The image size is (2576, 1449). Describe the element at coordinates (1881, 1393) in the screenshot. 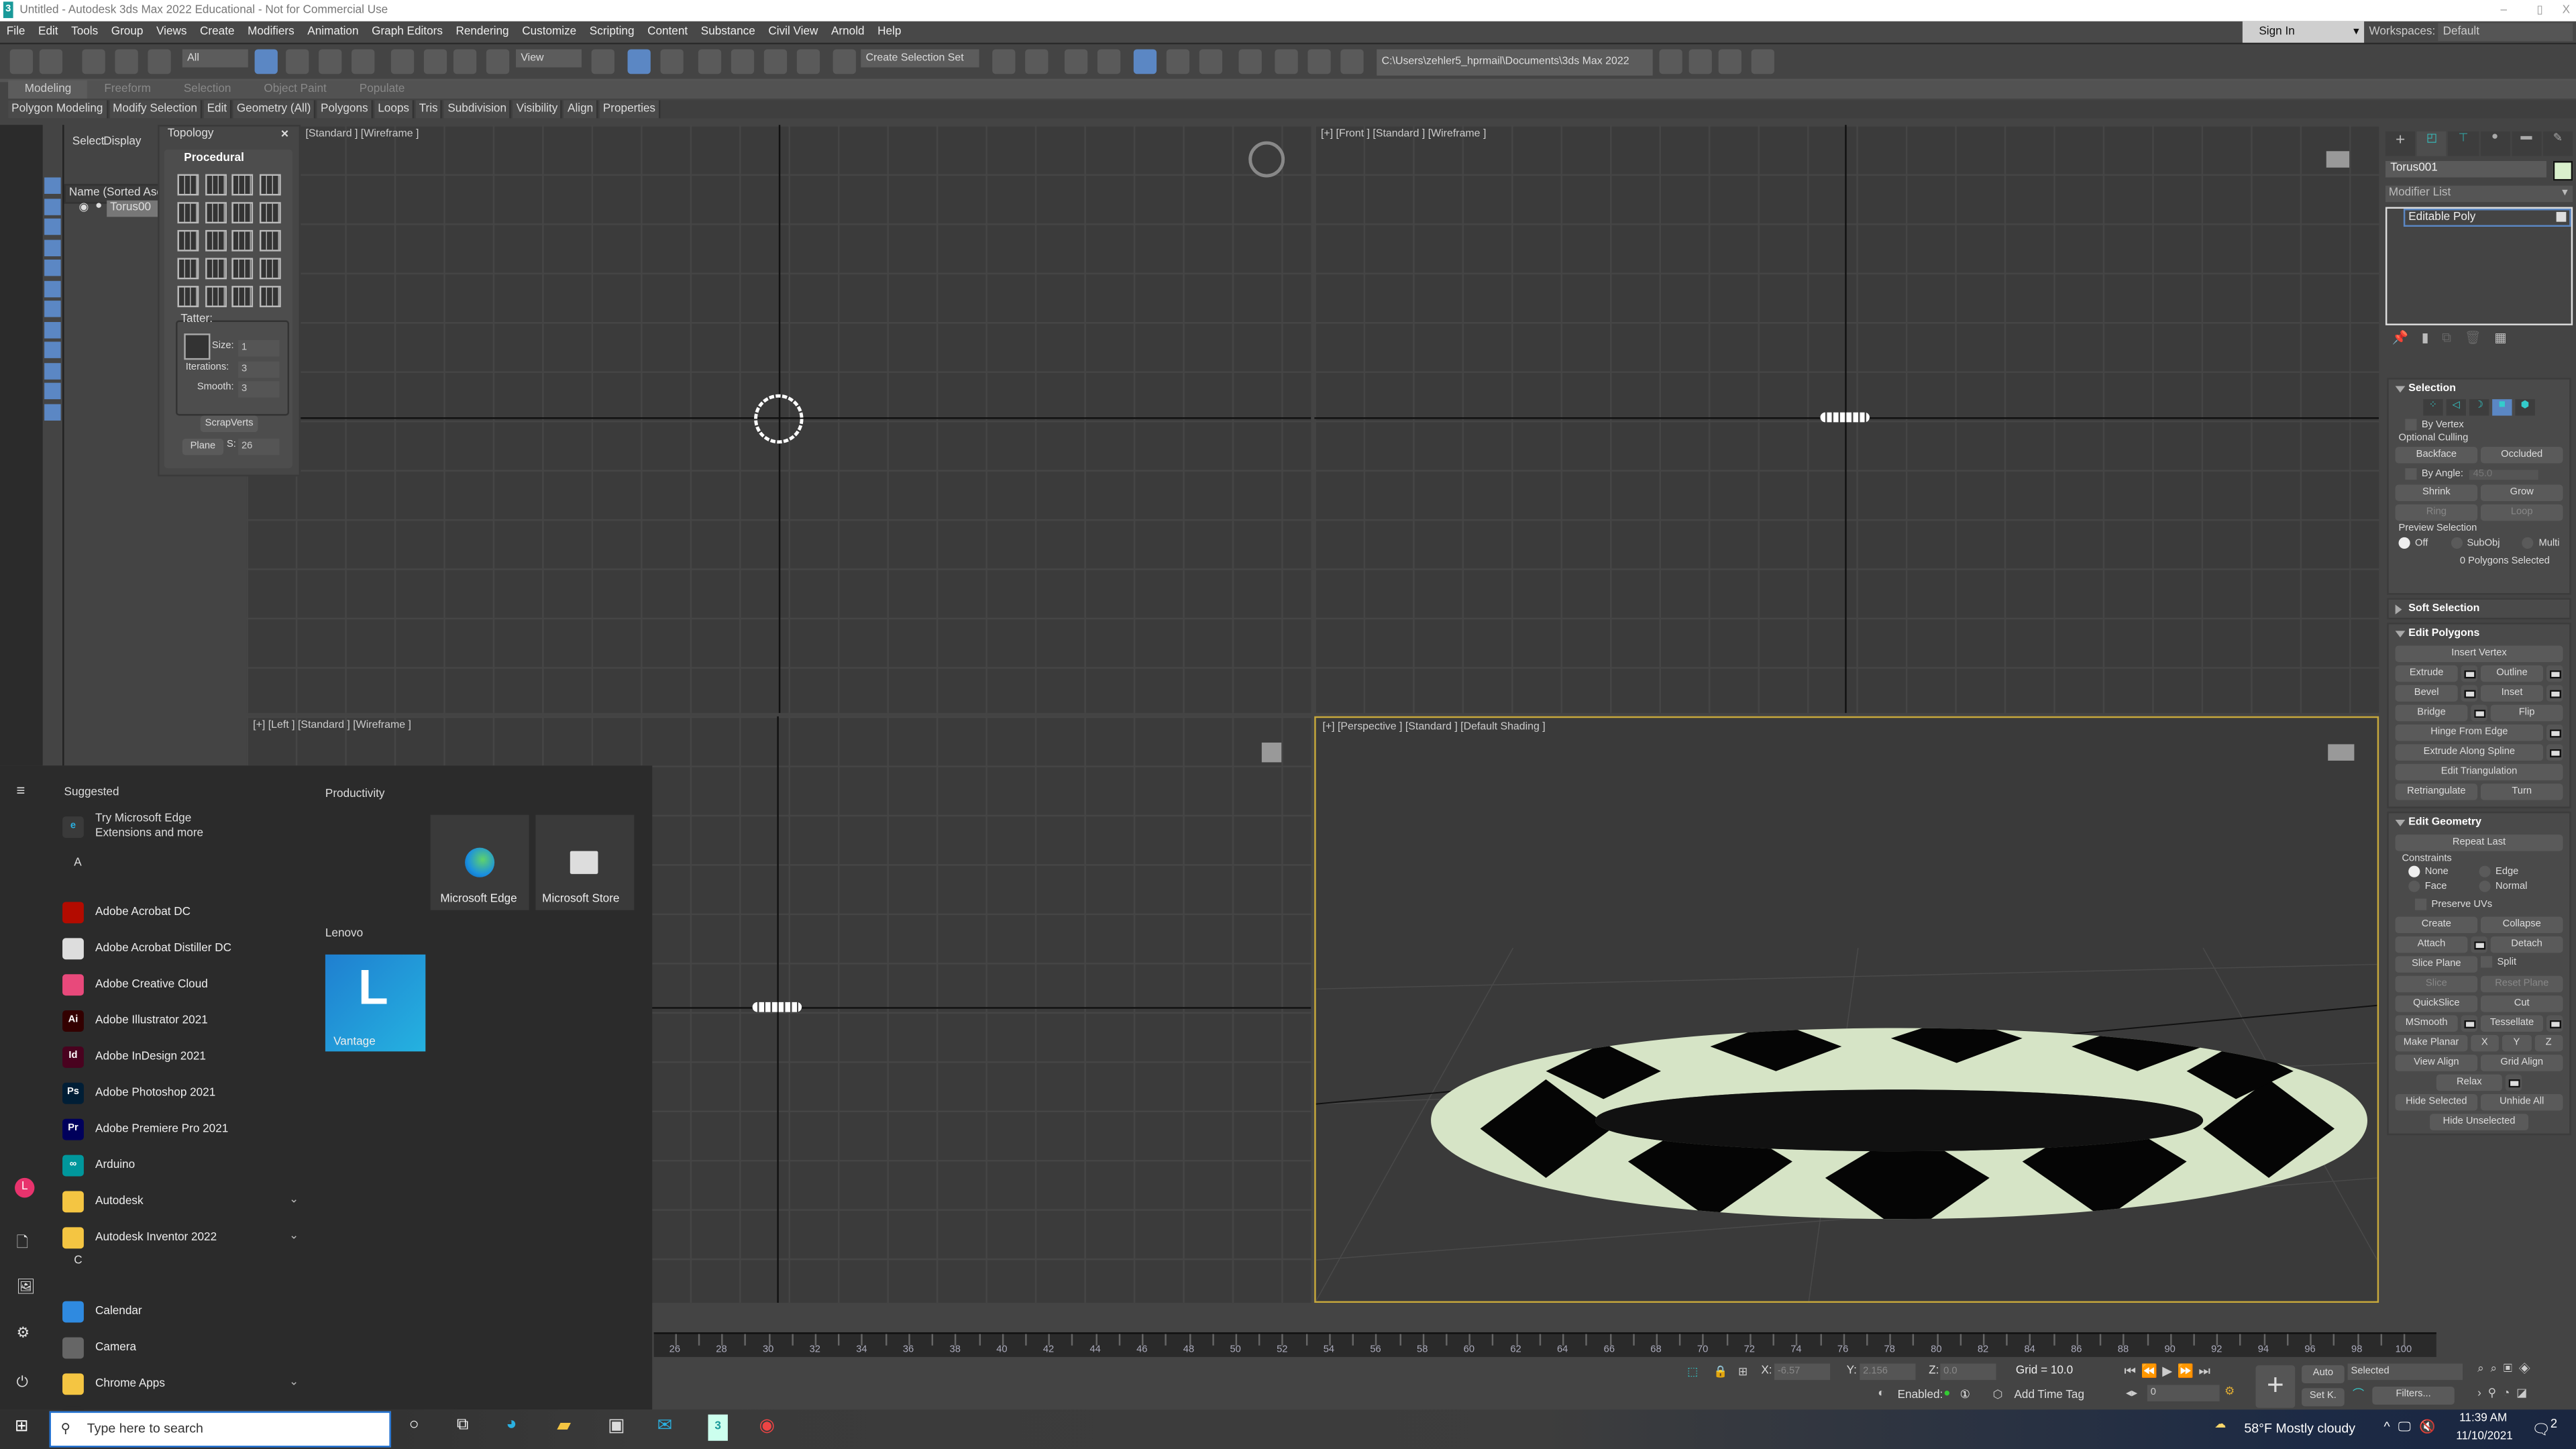

I see `adaptive-degradation-icon: ◐` at that location.